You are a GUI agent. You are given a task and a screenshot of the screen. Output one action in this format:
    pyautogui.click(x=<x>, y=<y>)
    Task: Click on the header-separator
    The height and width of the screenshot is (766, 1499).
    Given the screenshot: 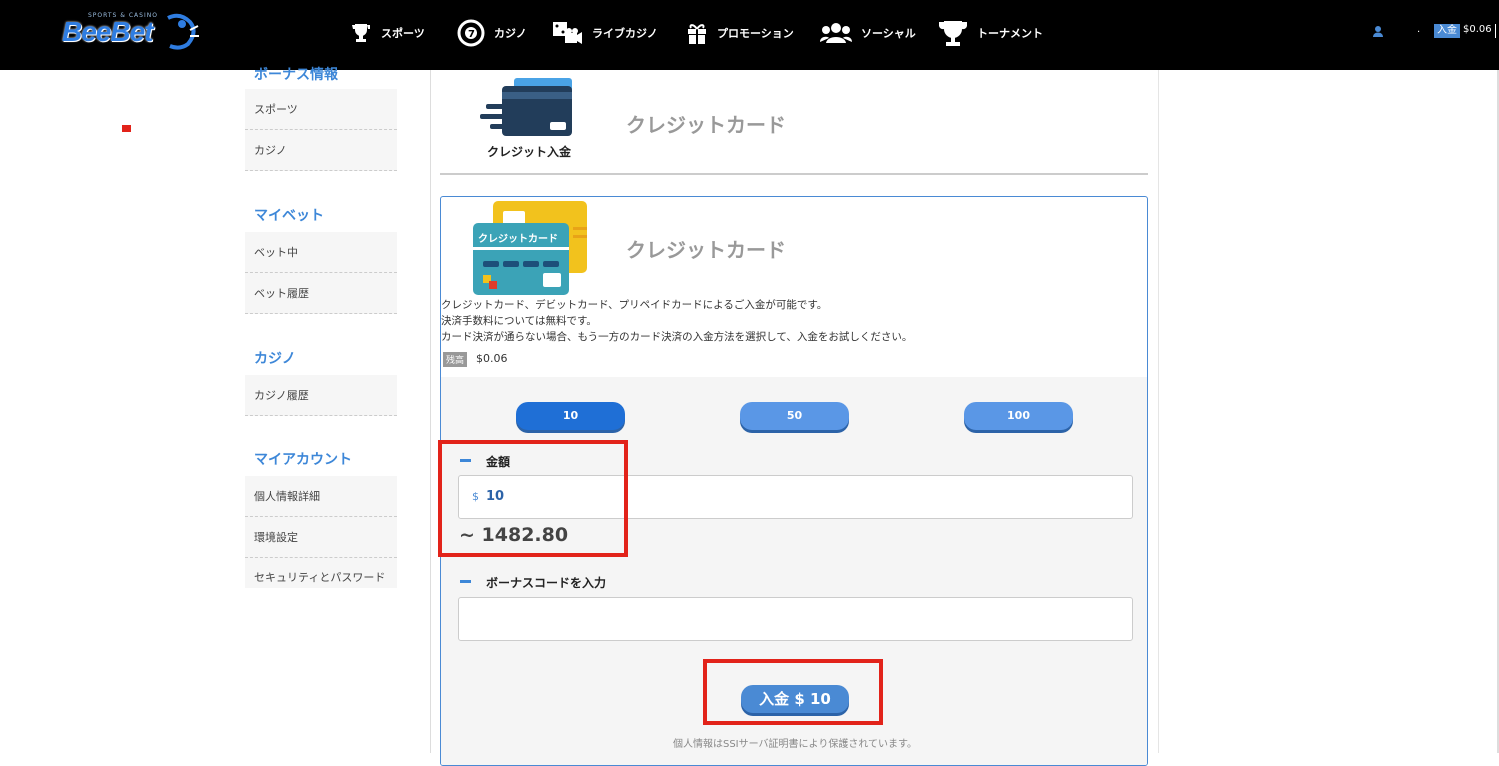 What is the action you would take?
    pyautogui.click(x=1495, y=31)
    